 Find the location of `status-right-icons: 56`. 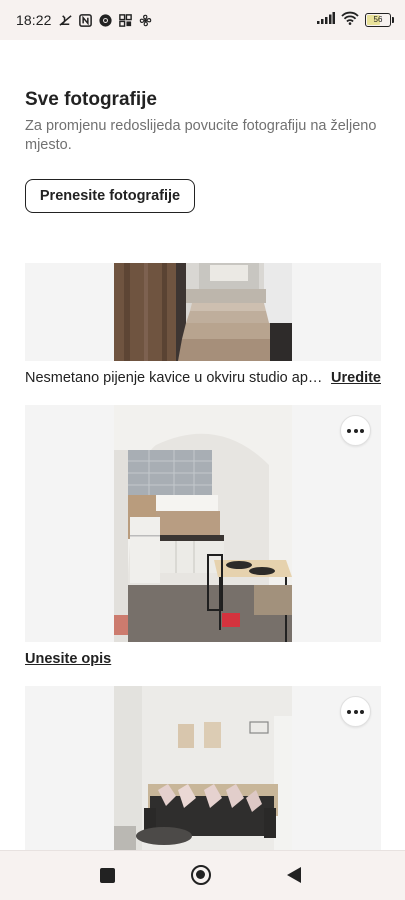

status-right-icons: 56 is located at coordinates (355, 20).